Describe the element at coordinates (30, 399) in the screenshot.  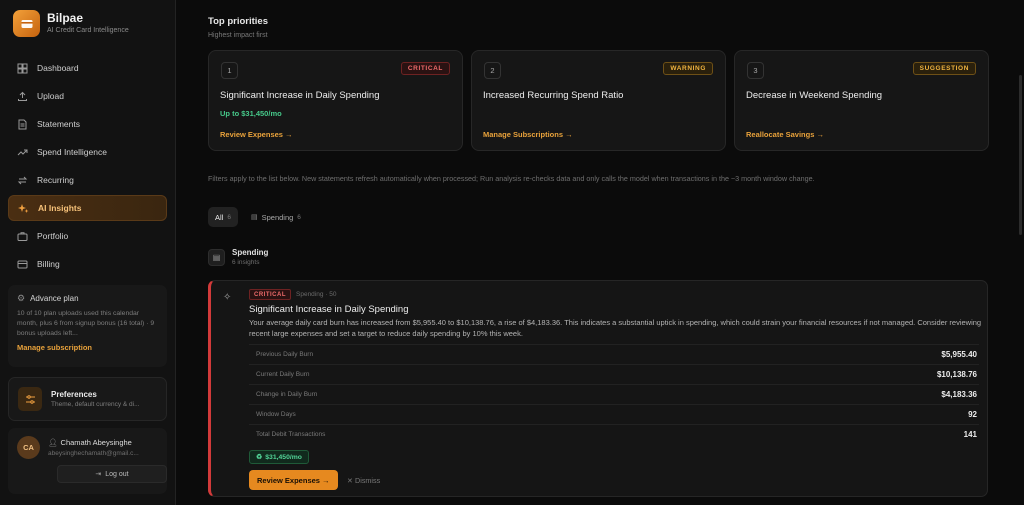
I see `sliders-icon` at that location.